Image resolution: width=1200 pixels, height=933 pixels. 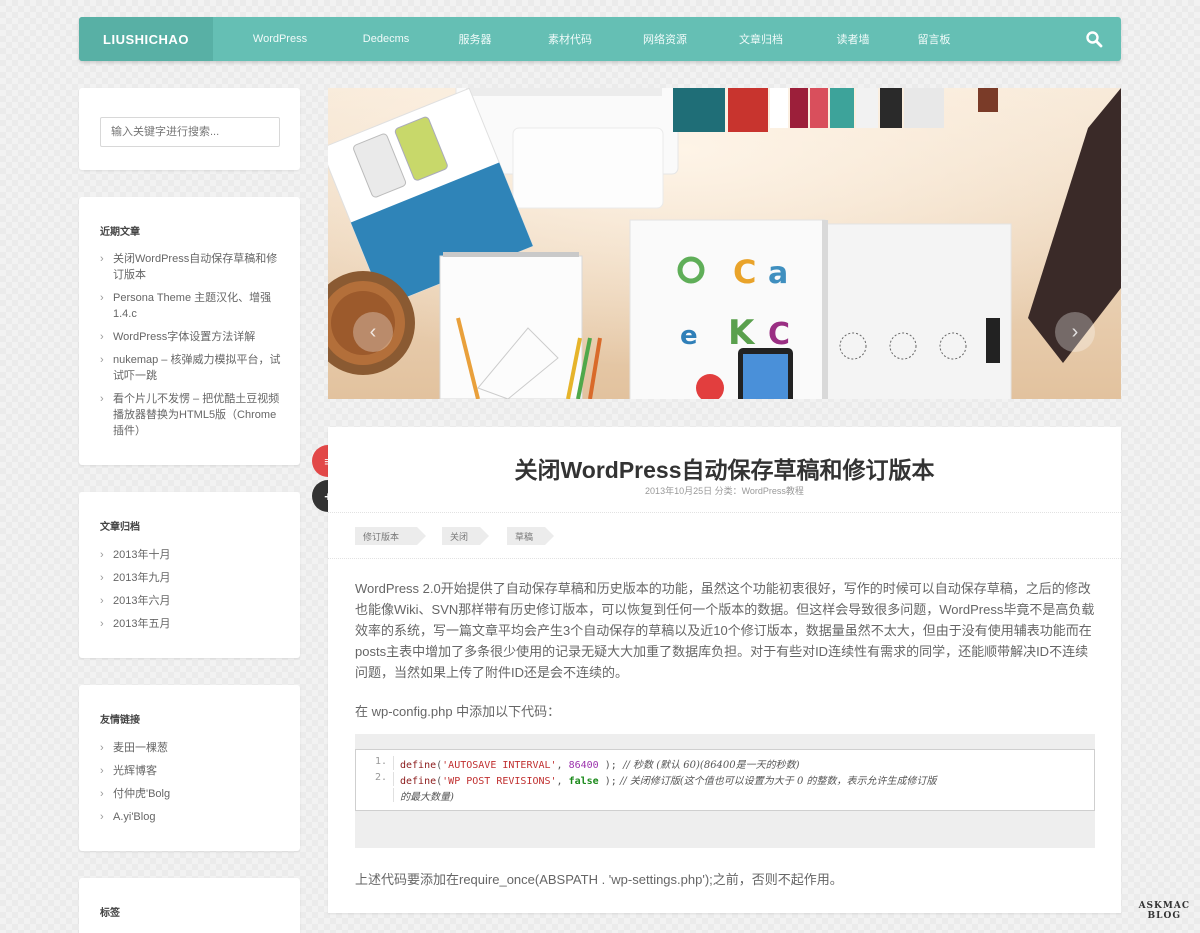 I want to click on widget-title-archive: 文章归档, so click(x=120, y=527).